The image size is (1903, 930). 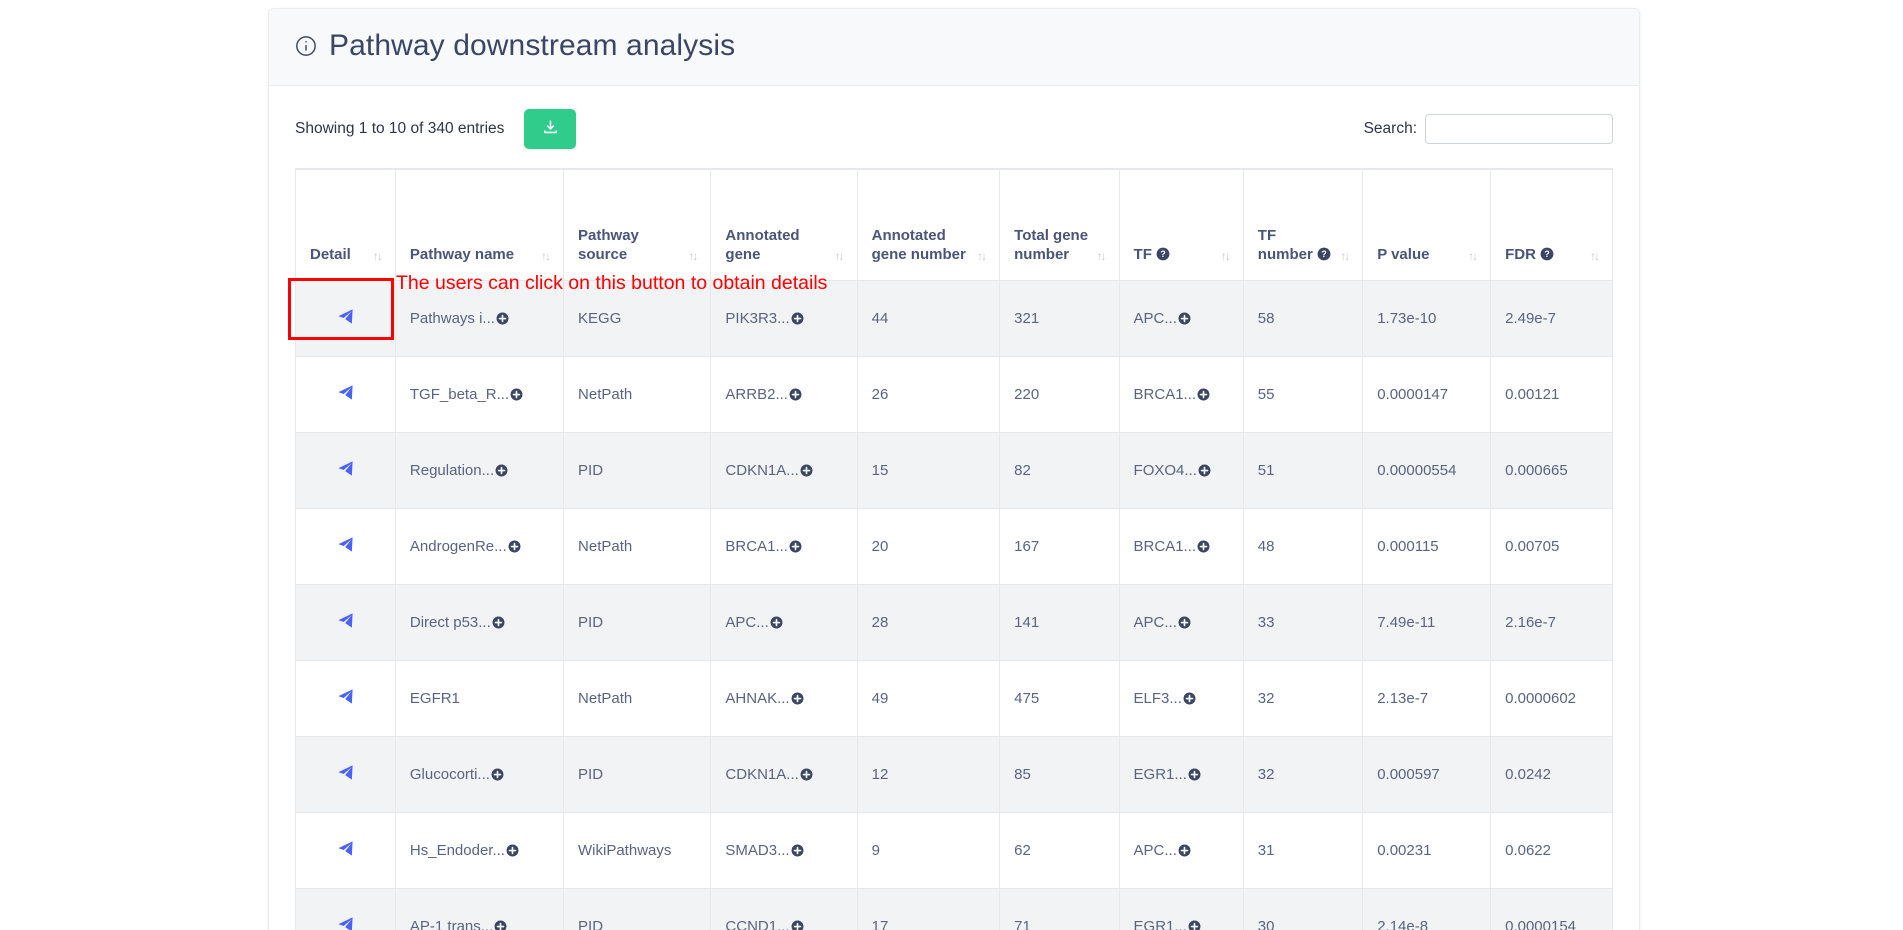 I want to click on download-button, so click(x=550, y=129).